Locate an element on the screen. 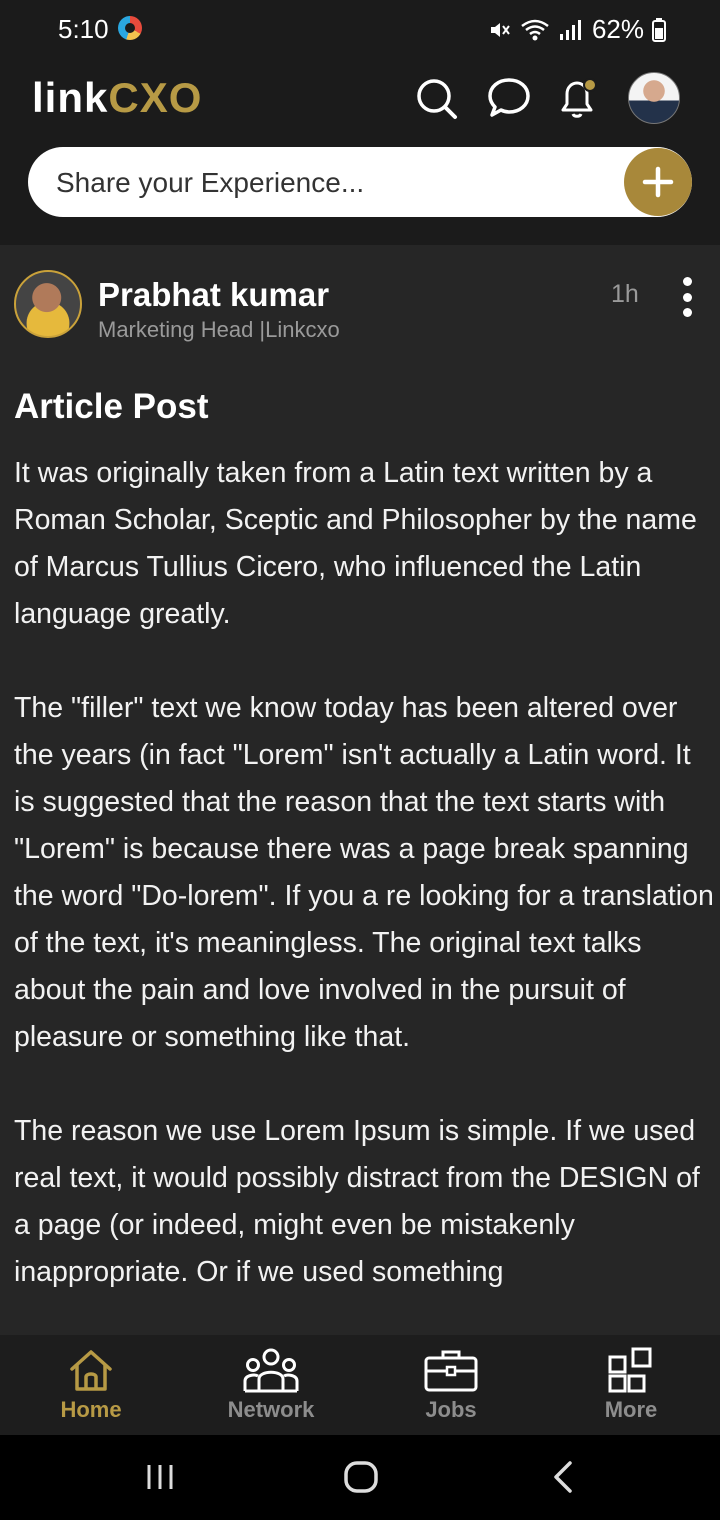  briefcase-icon is located at coordinates (451, 1371).